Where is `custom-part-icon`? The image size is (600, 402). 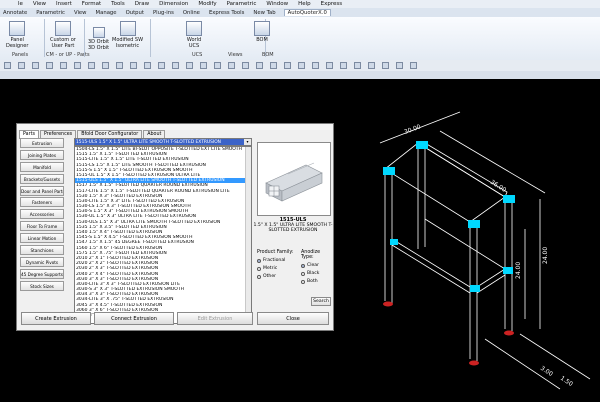
custom-part-icon is located at coordinates (62, 28).